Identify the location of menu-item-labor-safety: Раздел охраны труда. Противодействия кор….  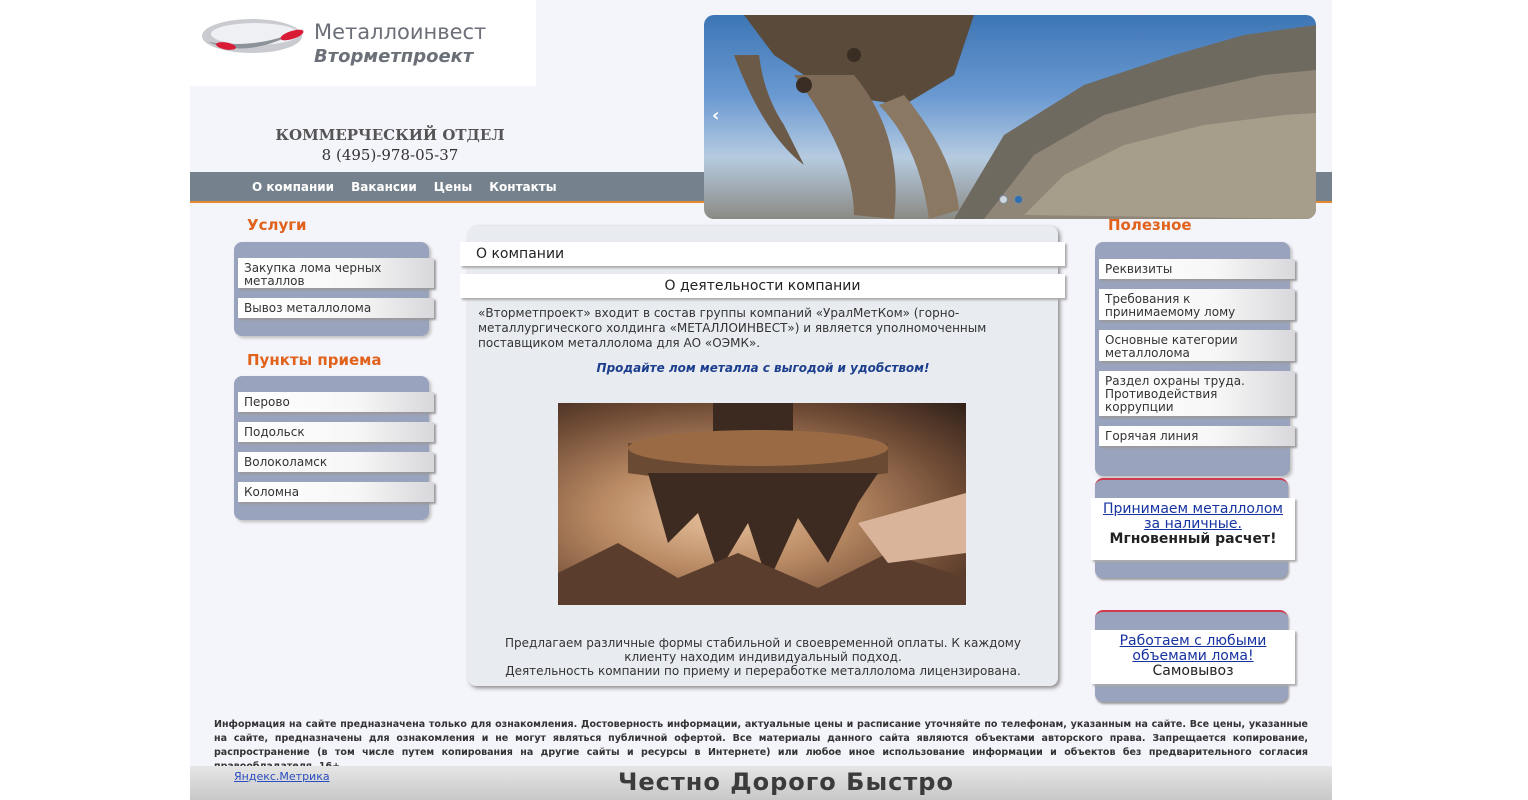
(1197, 393).